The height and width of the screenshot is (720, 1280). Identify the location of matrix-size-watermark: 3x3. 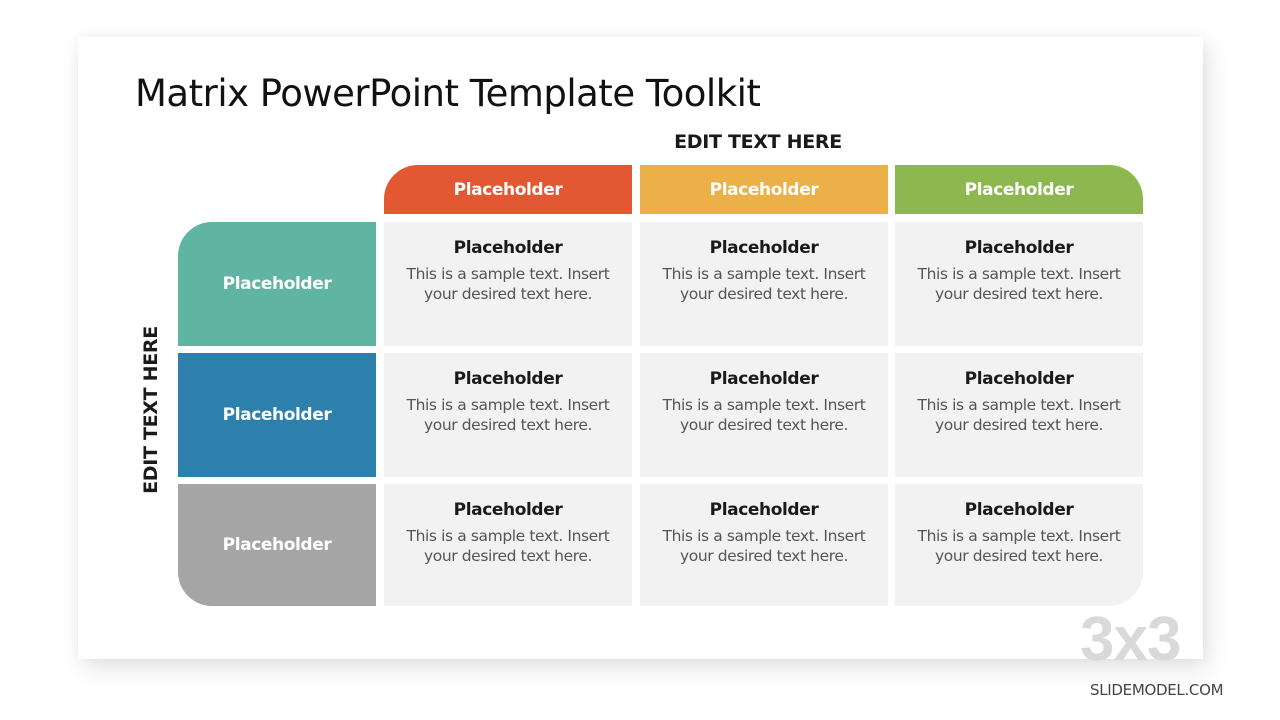
(1130, 639).